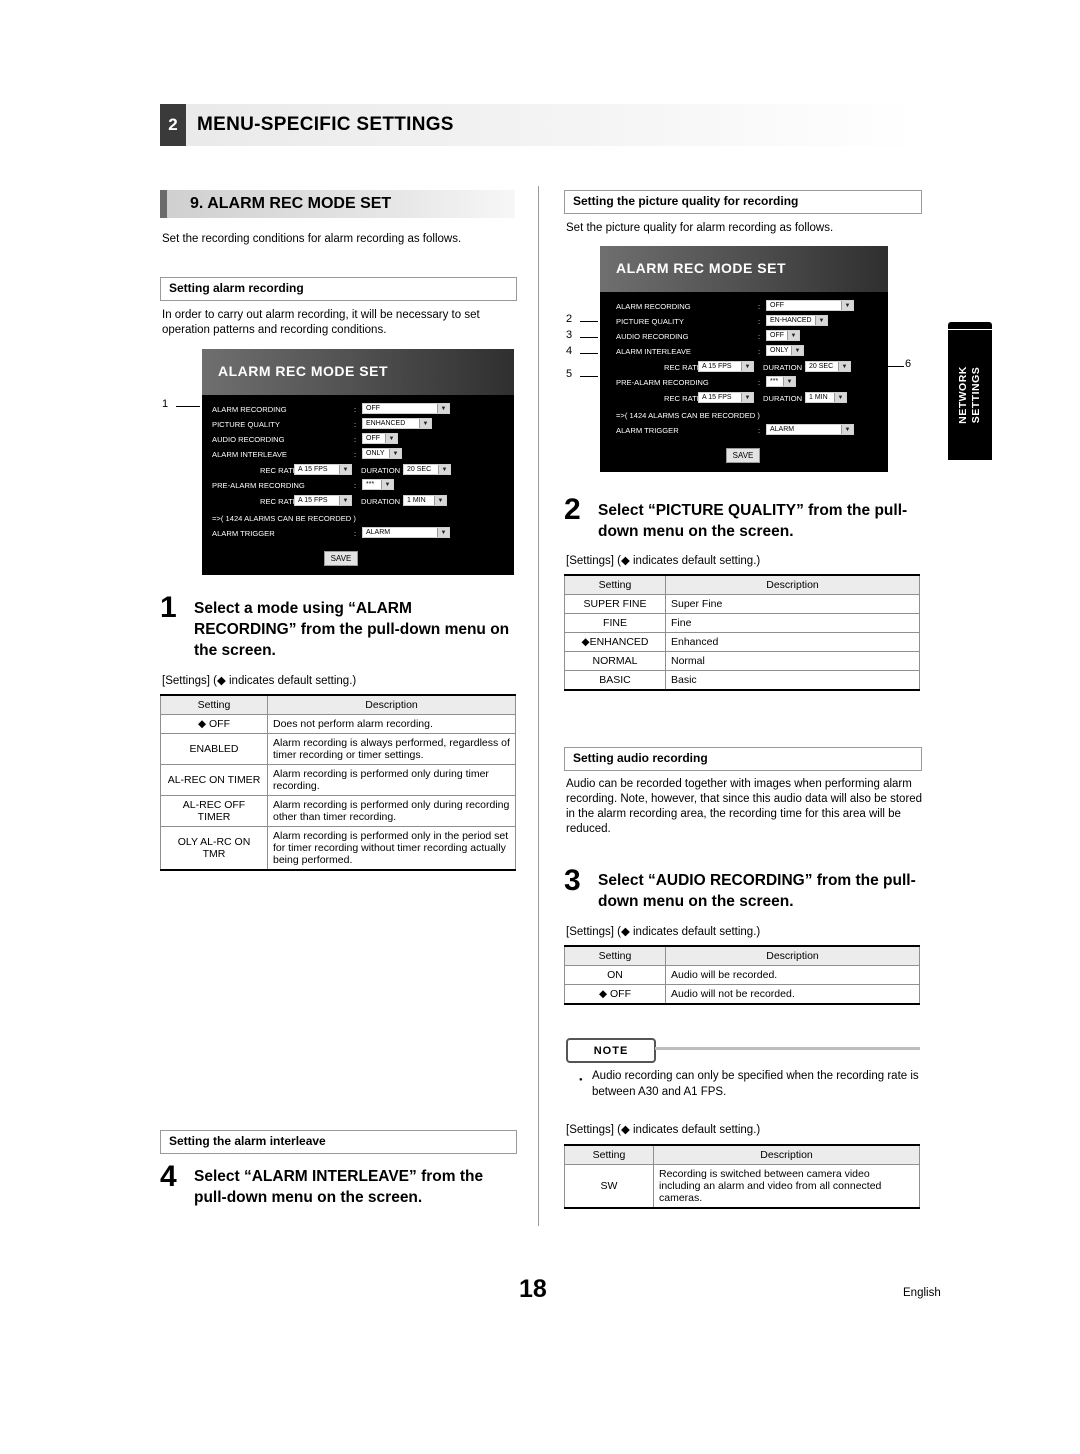 The image size is (1080, 1454). I want to click on callout-2-leader, so click(589, 321).